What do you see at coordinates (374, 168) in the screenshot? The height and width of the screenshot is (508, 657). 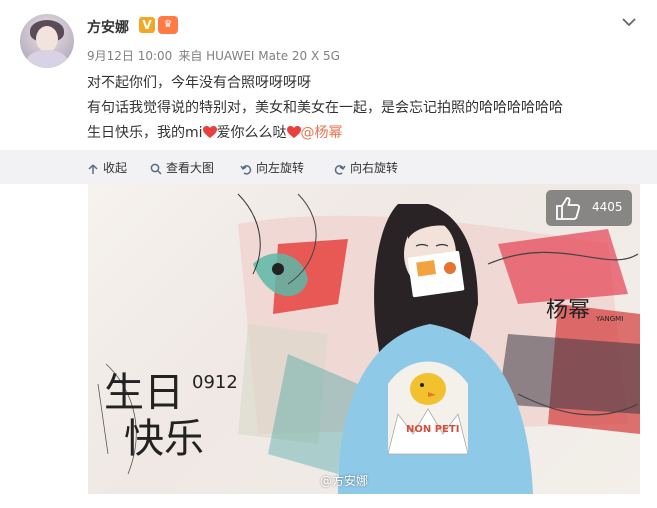 I see `rotate-right-label: 向右旋转` at bounding box center [374, 168].